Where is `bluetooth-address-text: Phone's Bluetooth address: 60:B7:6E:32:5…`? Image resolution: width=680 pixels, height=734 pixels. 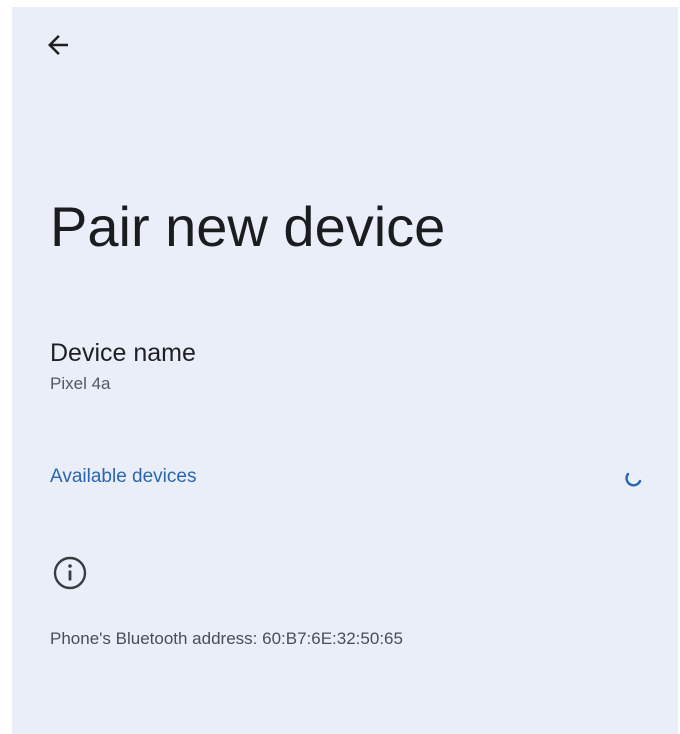 bluetooth-address-text: Phone's Bluetooth address: 60:B7:6E:32:5… is located at coordinates (226, 638).